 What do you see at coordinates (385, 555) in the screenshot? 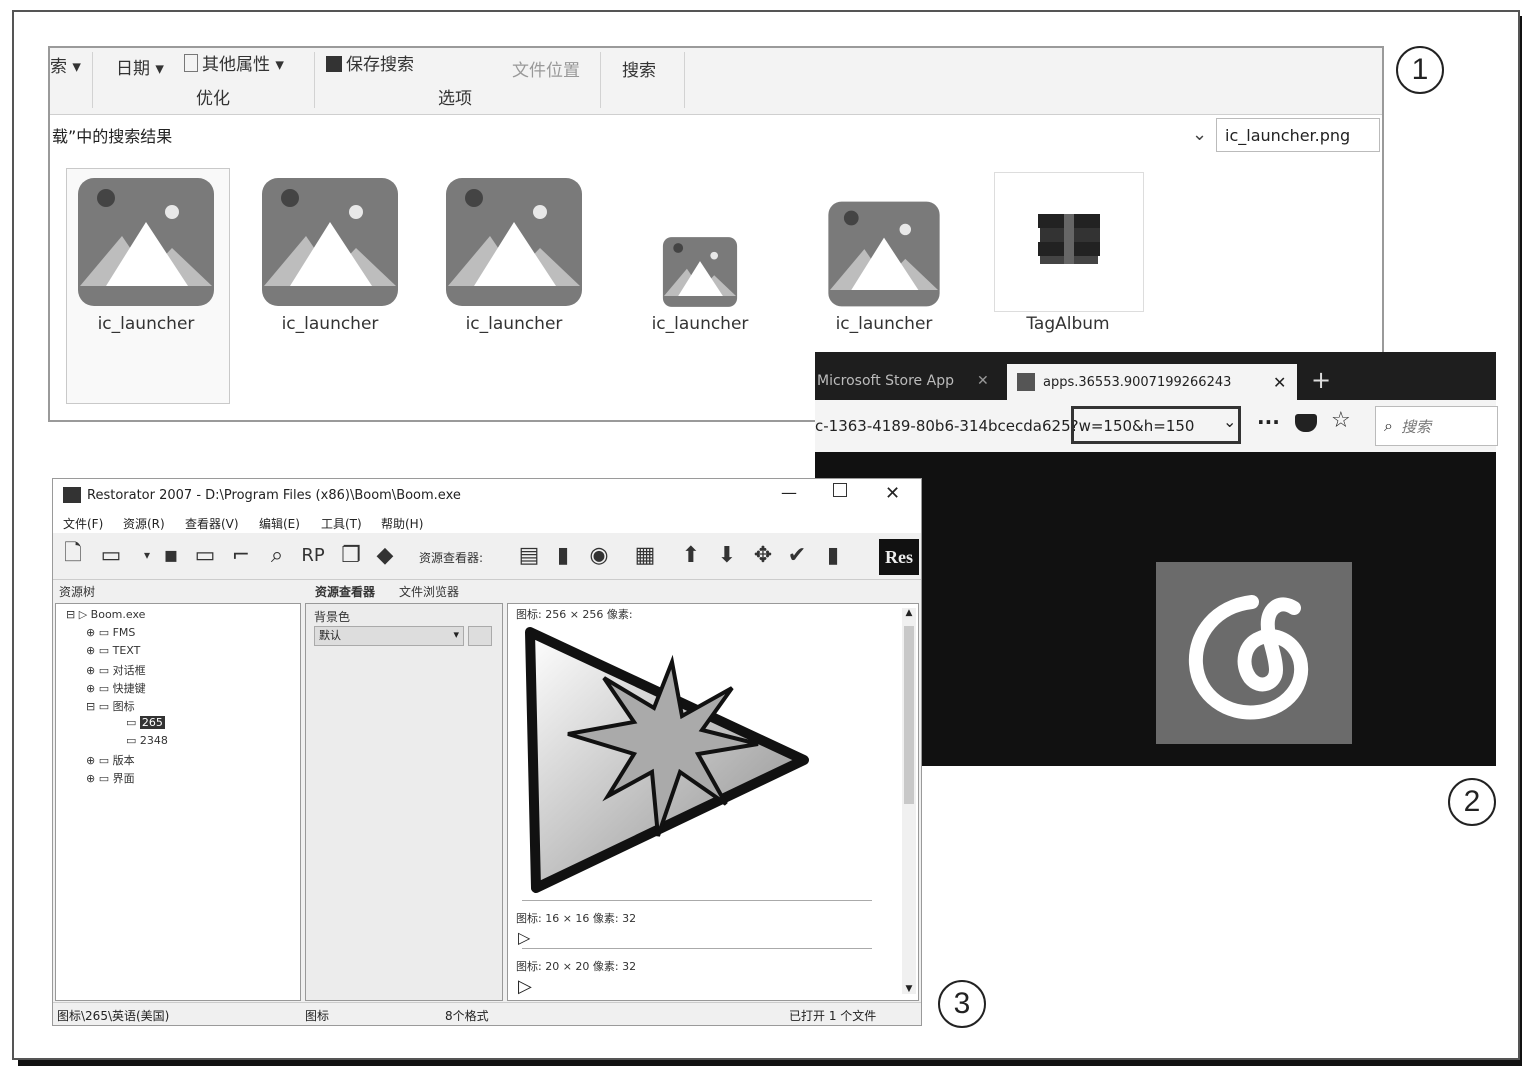
I see `layers-icon: ◆` at bounding box center [385, 555].